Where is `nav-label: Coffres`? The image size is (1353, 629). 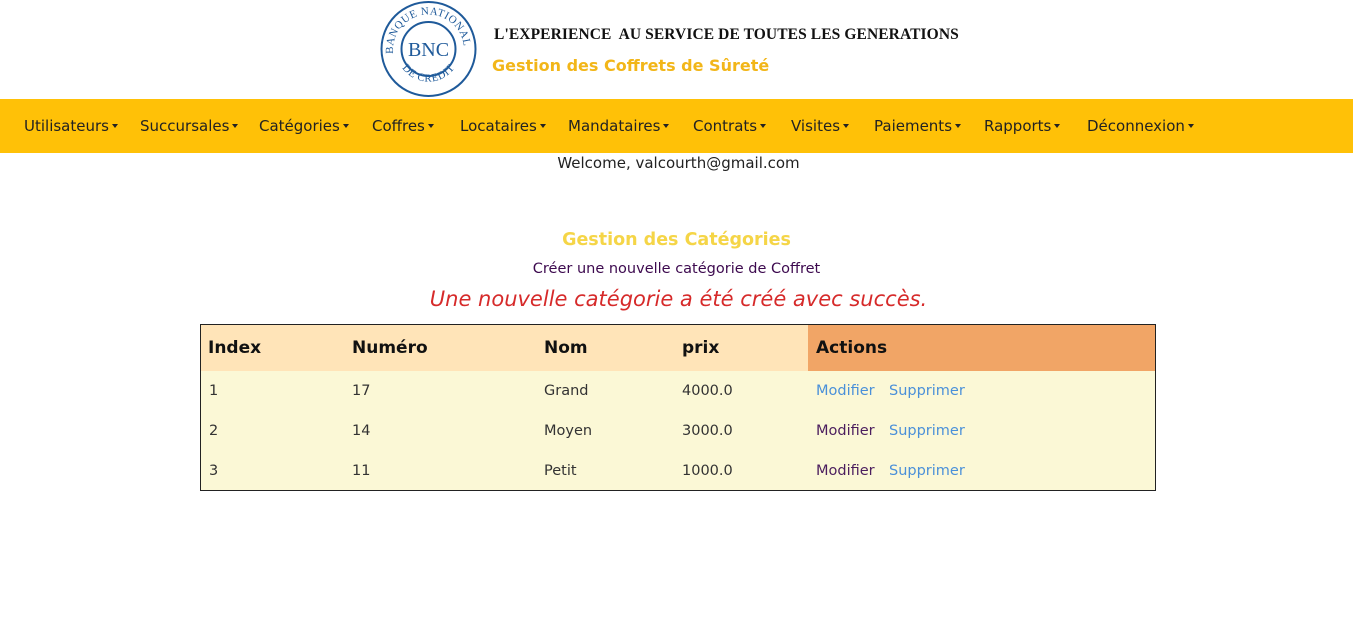 nav-label: Coffres is located at coordinates (398, 126).